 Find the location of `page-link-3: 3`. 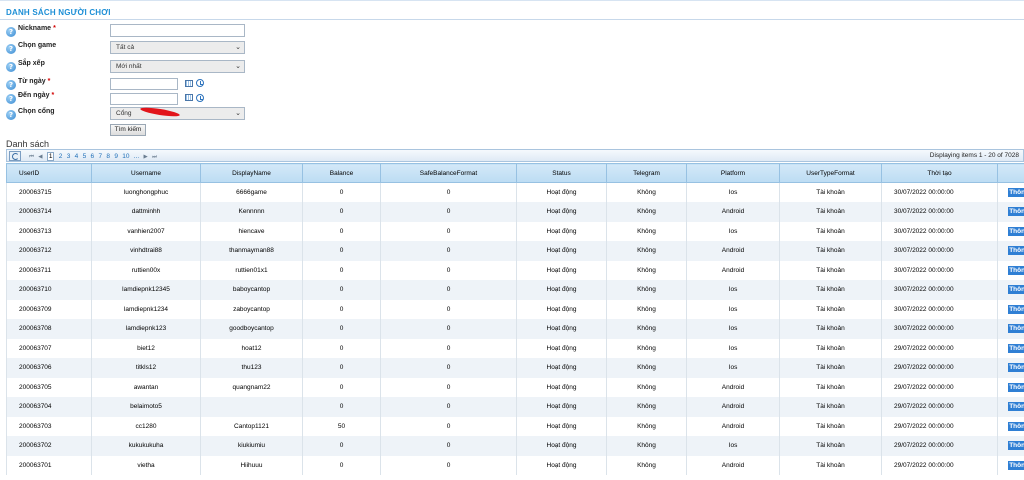

page-link-3: 3 is located at coordinates (69, 156).